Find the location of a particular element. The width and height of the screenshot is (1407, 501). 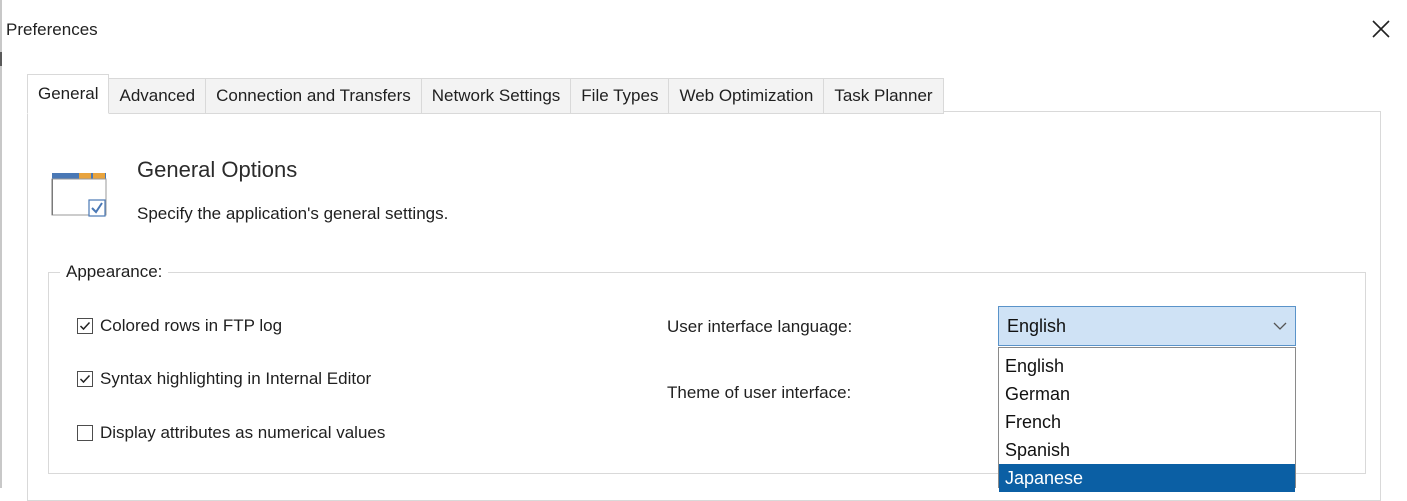

chevron-down-icon is located at coordinates (1280, 326).